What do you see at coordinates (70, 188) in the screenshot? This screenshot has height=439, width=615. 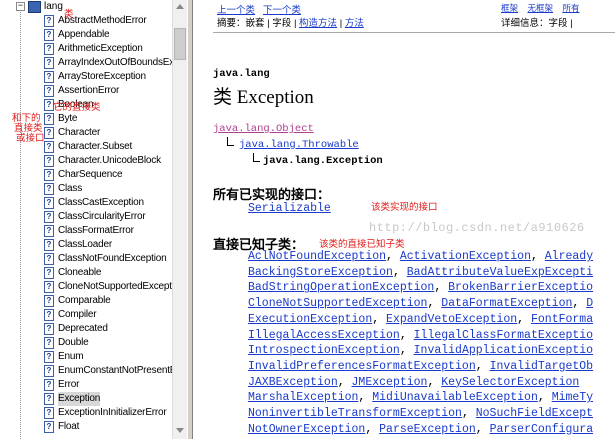 I see `tree-item-label: Class` at bounding box center [70, 188].